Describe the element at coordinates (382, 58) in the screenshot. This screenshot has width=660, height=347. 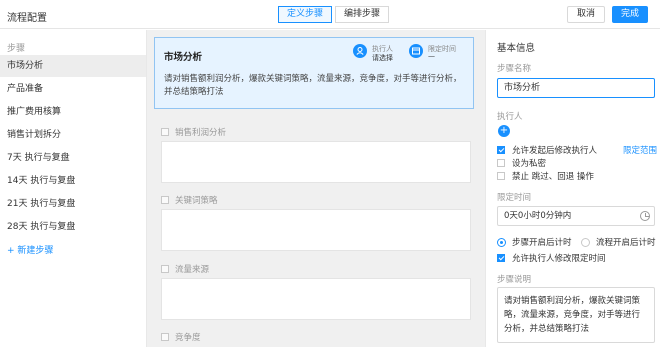
I see `executor-value: 请选择` at that location.